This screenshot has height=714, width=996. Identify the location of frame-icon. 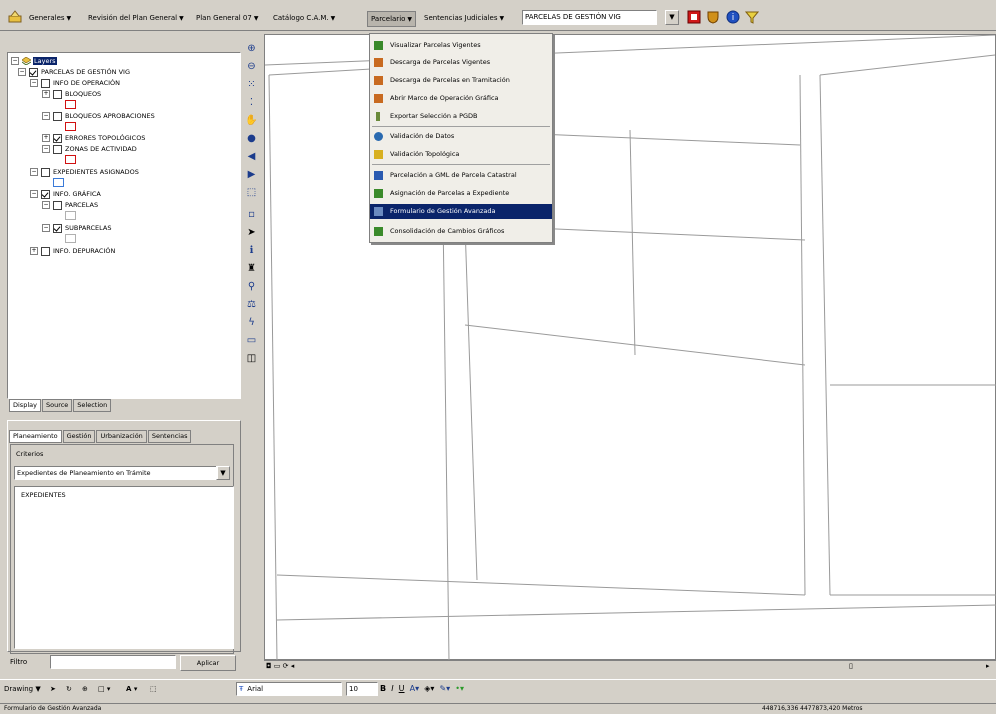
(378, 98).